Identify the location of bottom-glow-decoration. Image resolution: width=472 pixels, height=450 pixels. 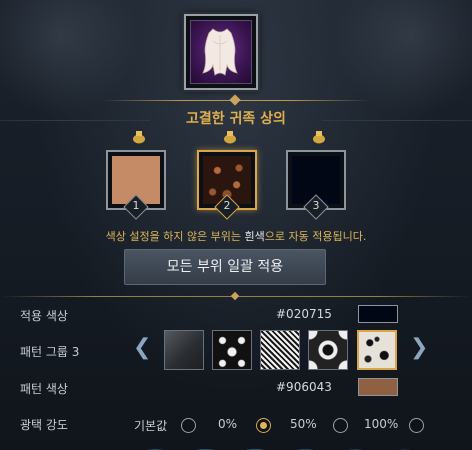
(236, 445).